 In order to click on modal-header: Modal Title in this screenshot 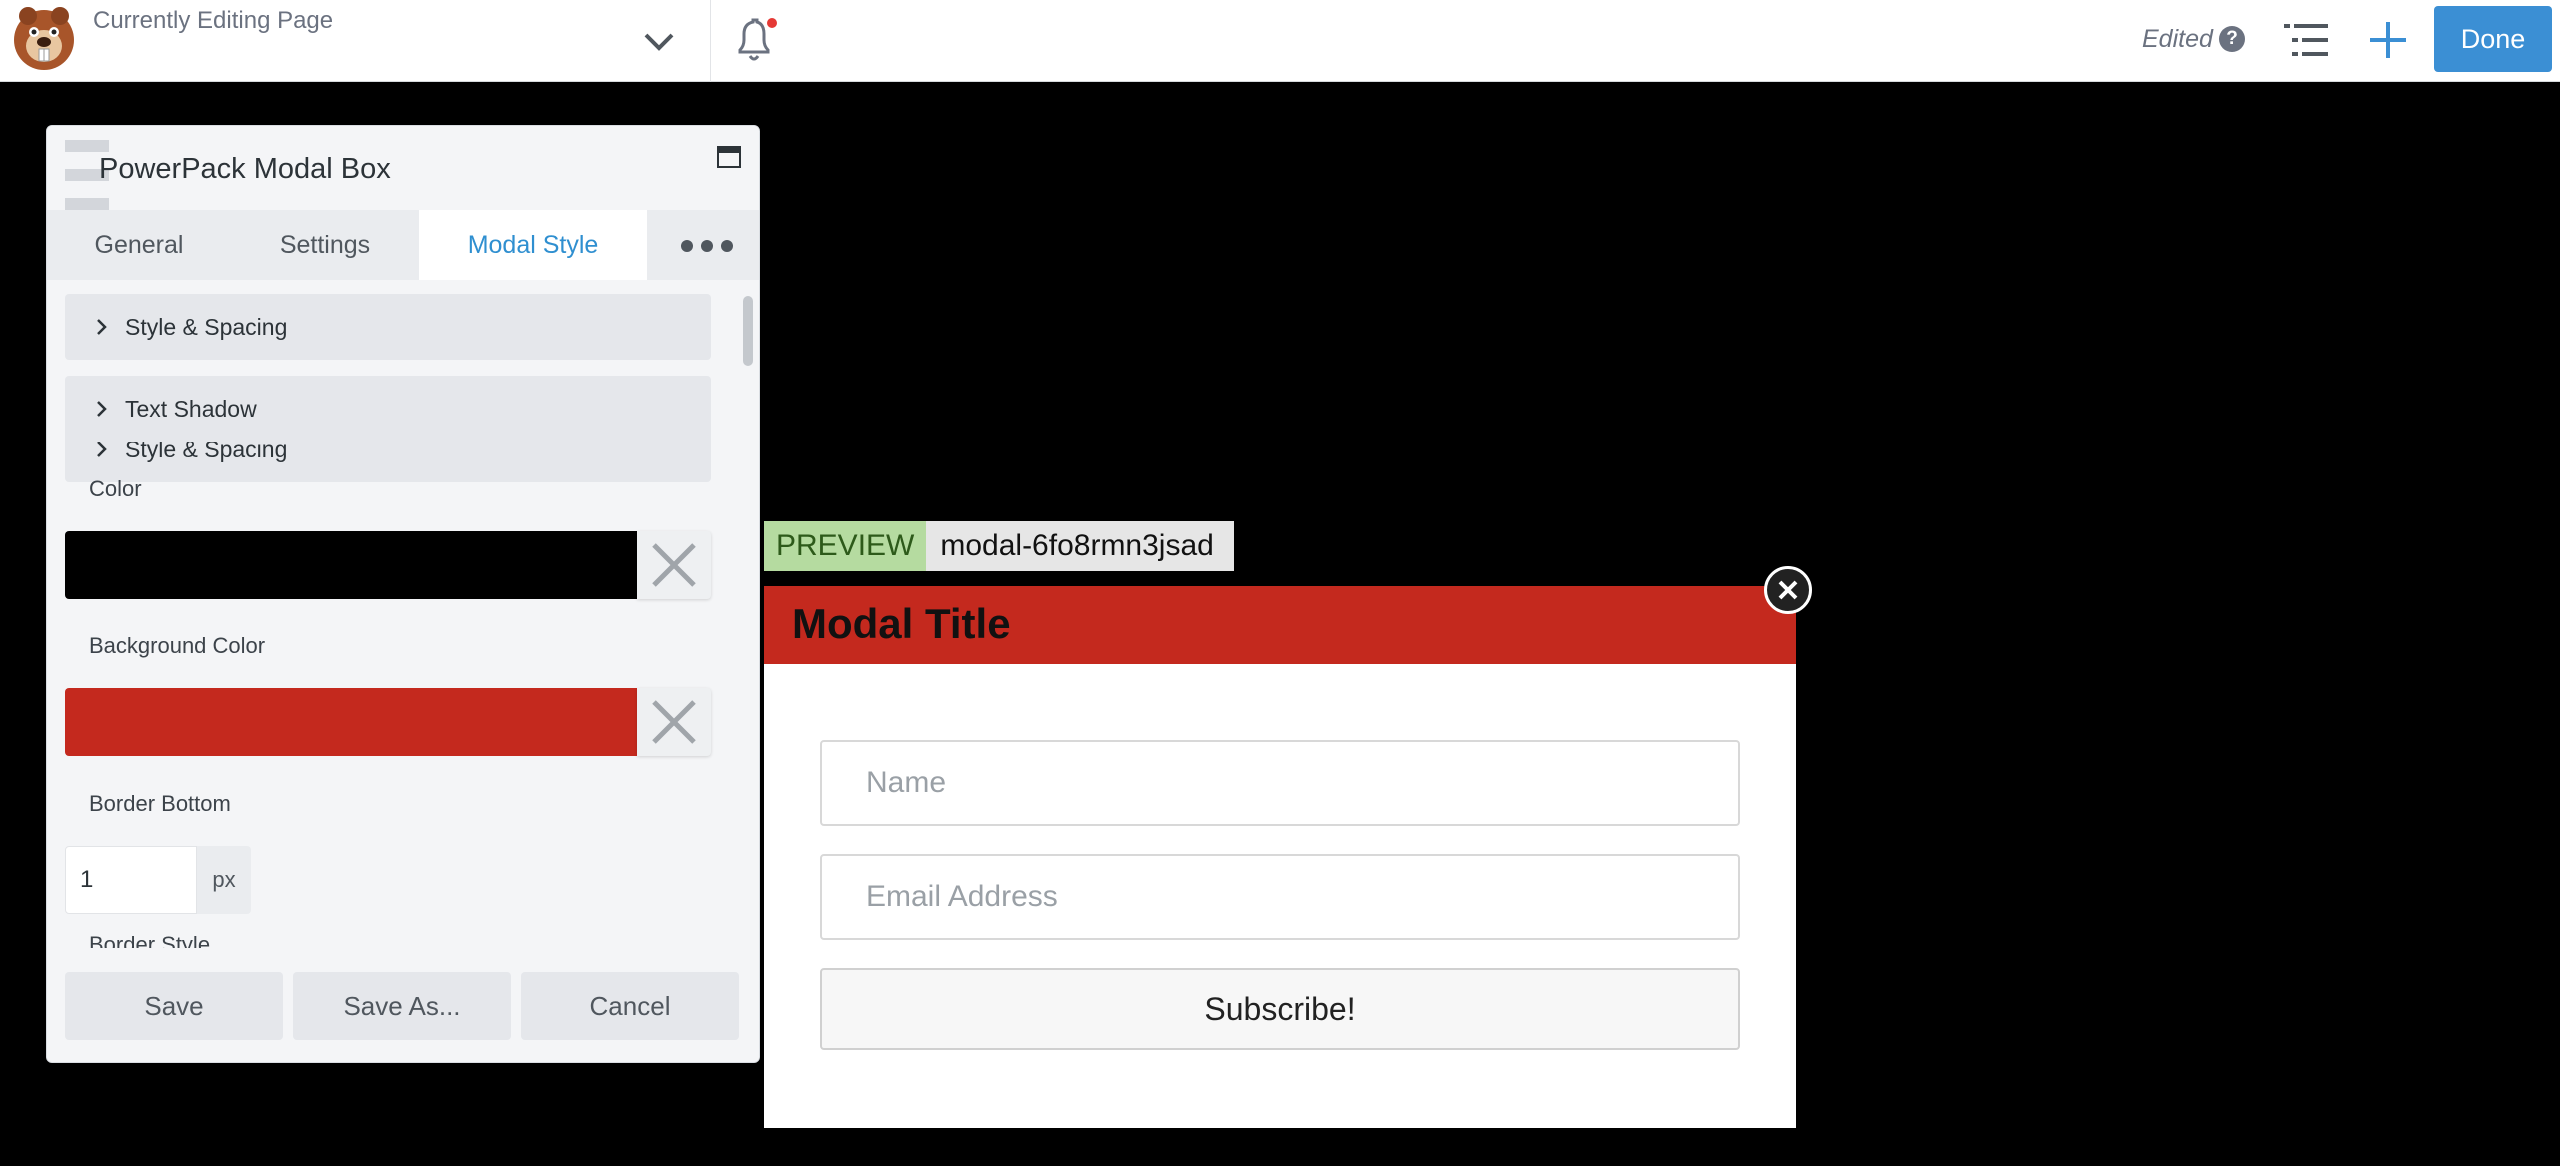, I will do `click(1280, 625)`.